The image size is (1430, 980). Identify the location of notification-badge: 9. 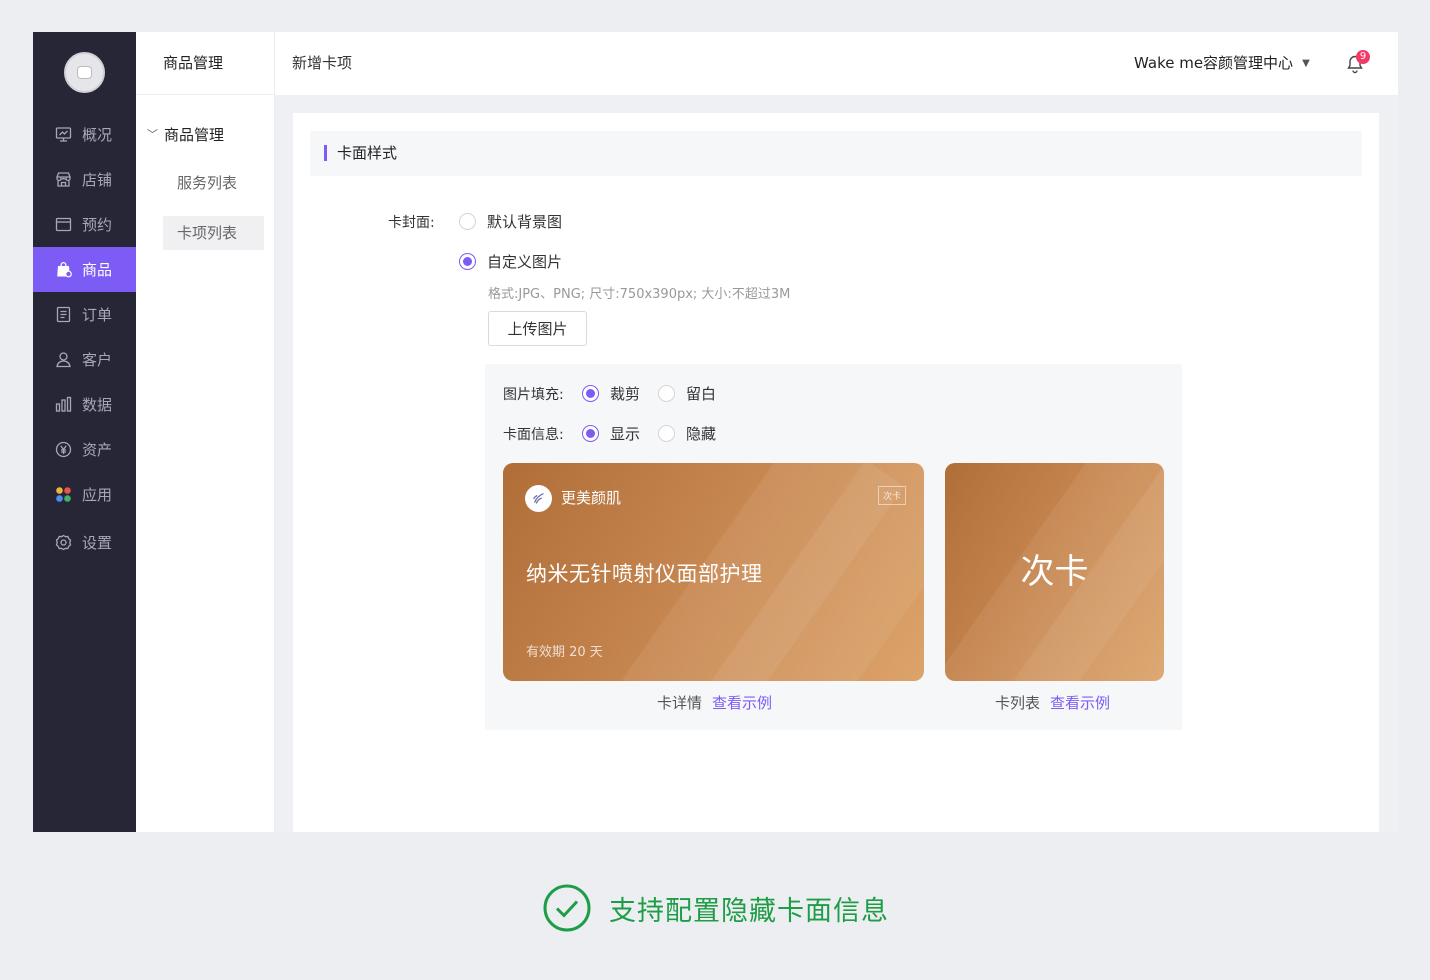
(1363, 57).